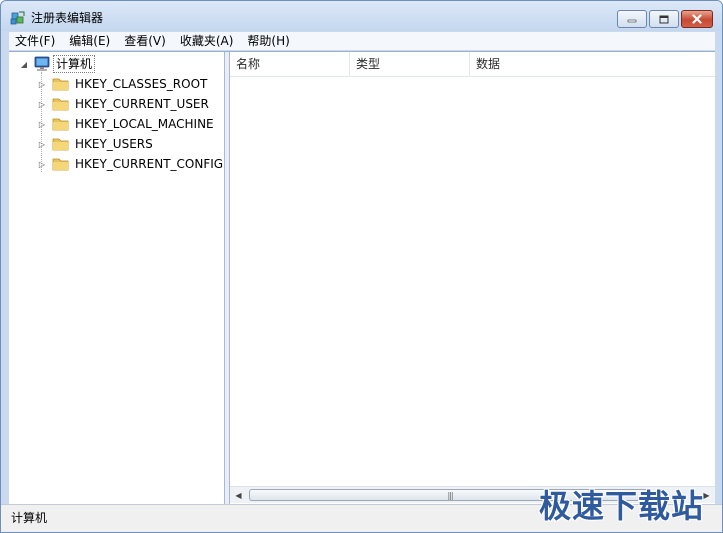  What do you see at coordinates (268, 41) in the screenshot?
I see `menu-help: 帮助(H)` at bounding box center [268, 41].